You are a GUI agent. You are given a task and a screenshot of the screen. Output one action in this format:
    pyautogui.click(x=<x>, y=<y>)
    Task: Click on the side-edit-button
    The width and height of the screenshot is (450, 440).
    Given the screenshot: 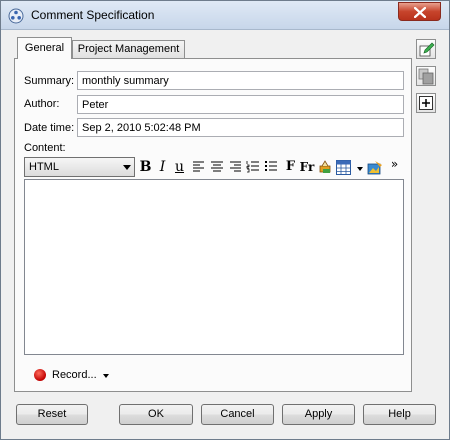 What is the action you would take?
    pyautogui.click(x=426, y=49)
    